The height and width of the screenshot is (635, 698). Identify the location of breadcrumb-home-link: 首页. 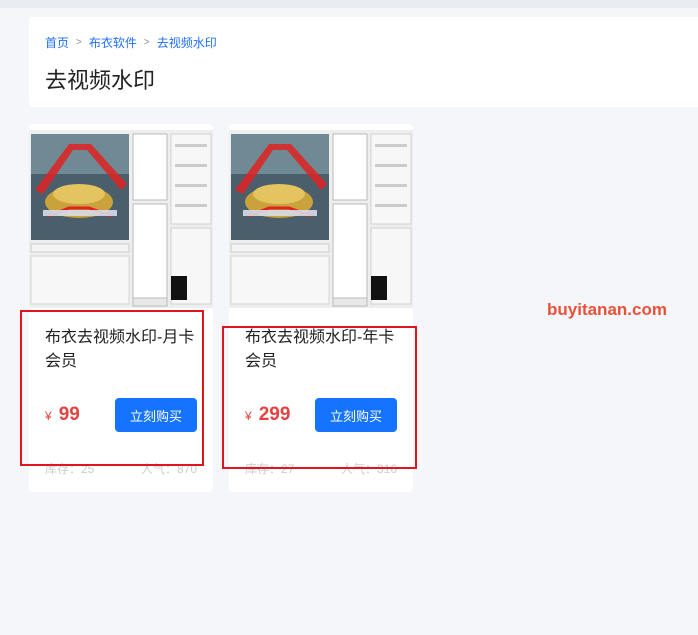
(57, 42).